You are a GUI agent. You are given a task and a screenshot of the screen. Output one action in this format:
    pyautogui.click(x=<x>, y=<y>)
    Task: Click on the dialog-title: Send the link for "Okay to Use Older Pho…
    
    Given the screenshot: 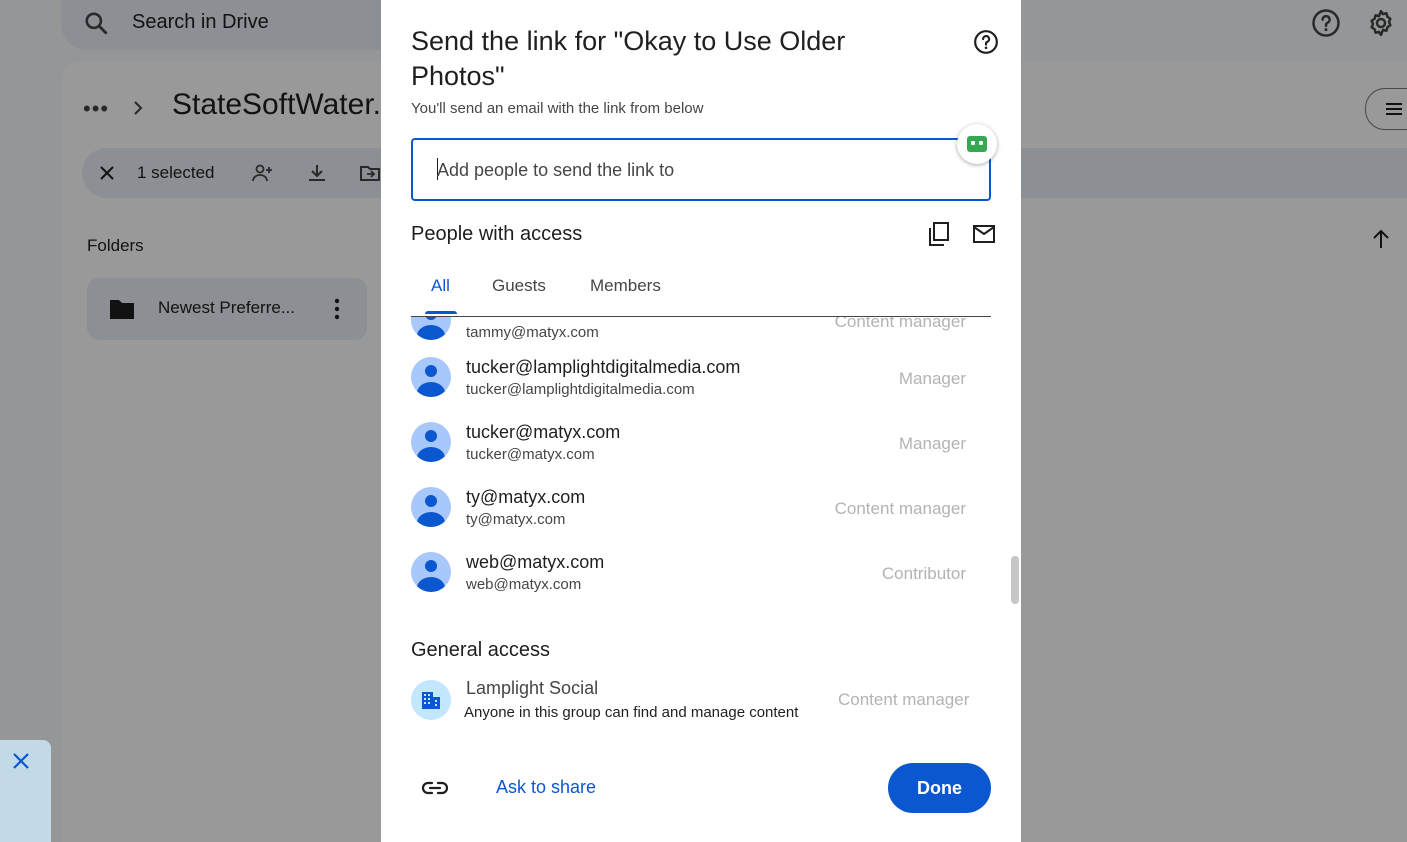 What is the action you would take?
    pyautogui.click(x=628, y=58)
    